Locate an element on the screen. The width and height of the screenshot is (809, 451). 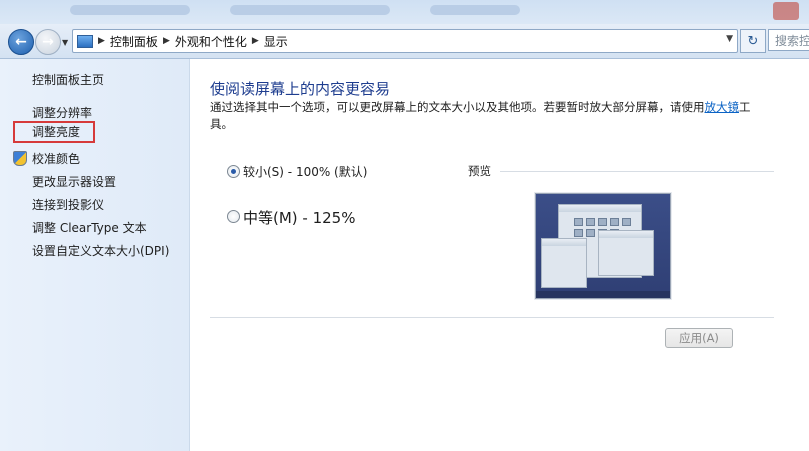
preview-image is located at coordinates (603, 246).